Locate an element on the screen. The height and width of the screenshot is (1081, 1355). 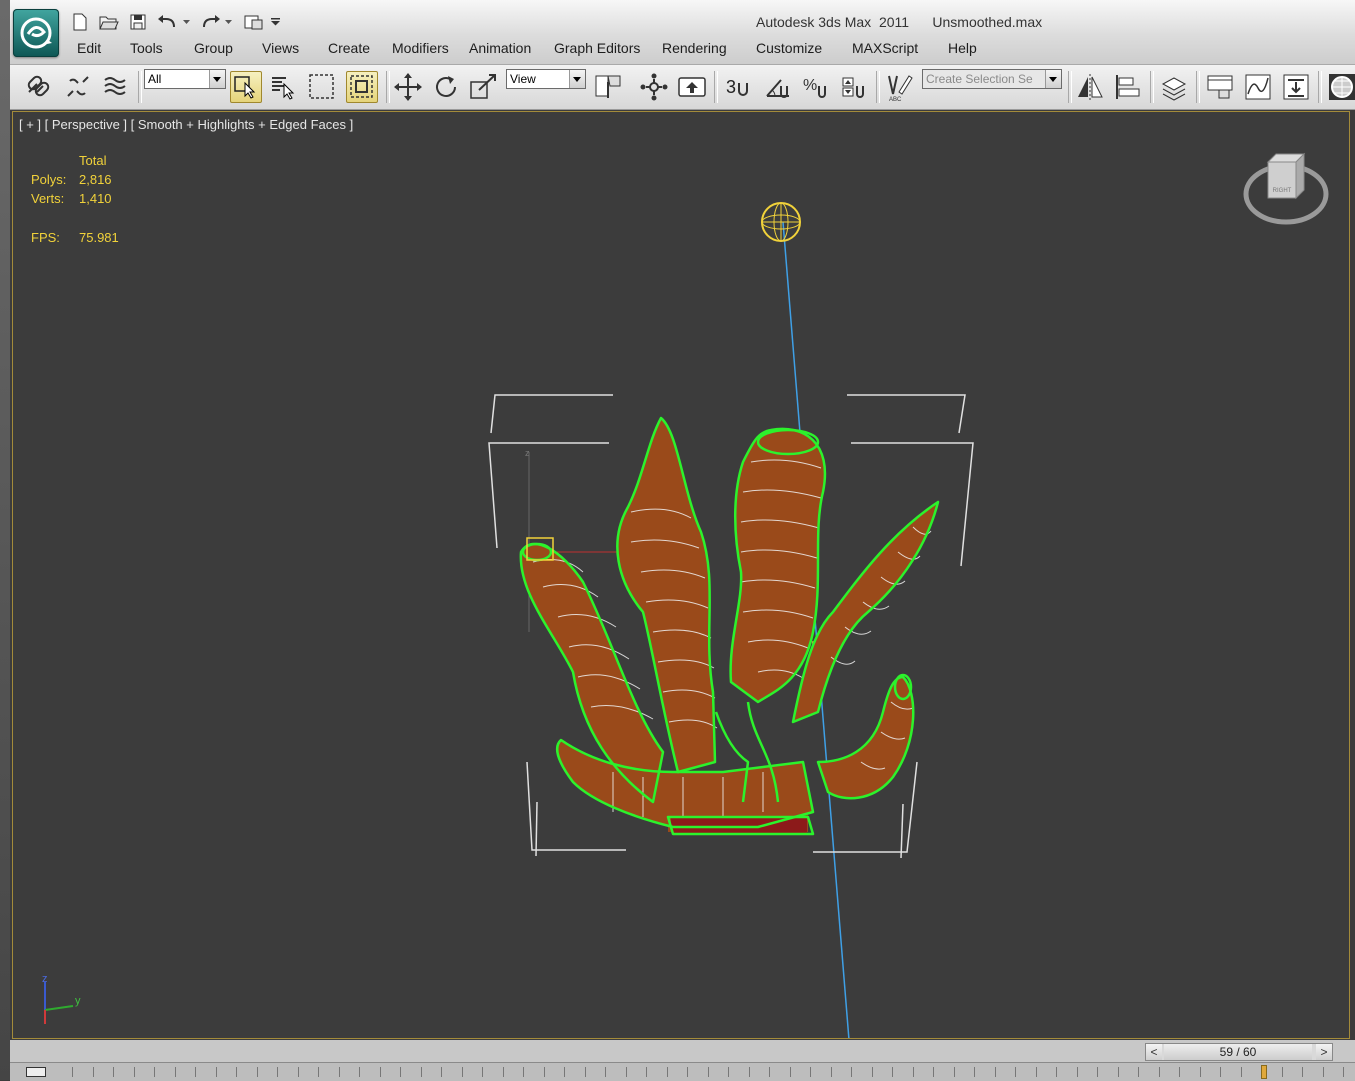
redo-dropdown-icon is located at coordinates (229, 22).